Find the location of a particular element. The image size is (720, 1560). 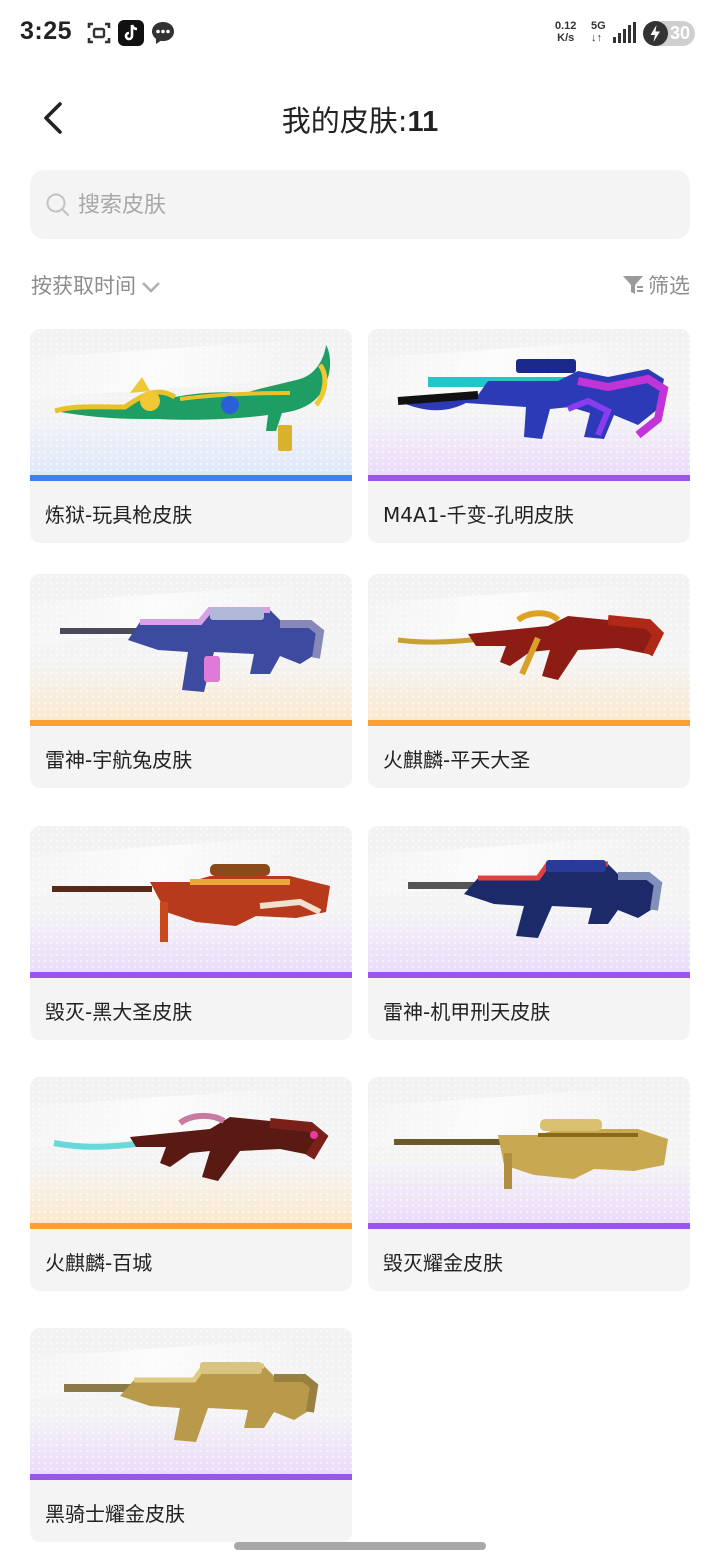

status-time: 3:25 is located at coordinates (46, 31).